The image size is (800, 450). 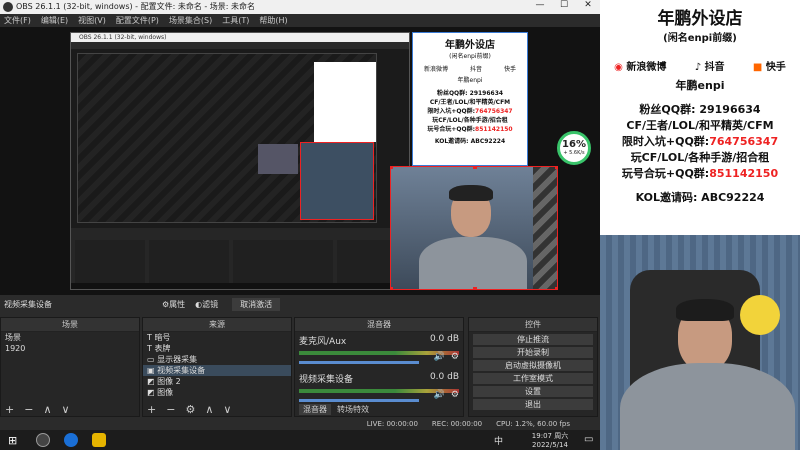 What do you see at coordinates (444, 377) in the screenshot?
I see `track-db: 0.0 dB` at bounding box center [444, 377].